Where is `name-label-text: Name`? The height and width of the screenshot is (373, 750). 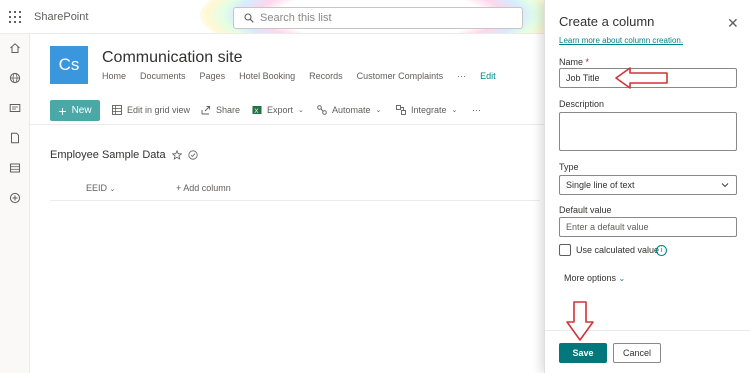 name-label-text: Name is located at coordinates (571, 62).